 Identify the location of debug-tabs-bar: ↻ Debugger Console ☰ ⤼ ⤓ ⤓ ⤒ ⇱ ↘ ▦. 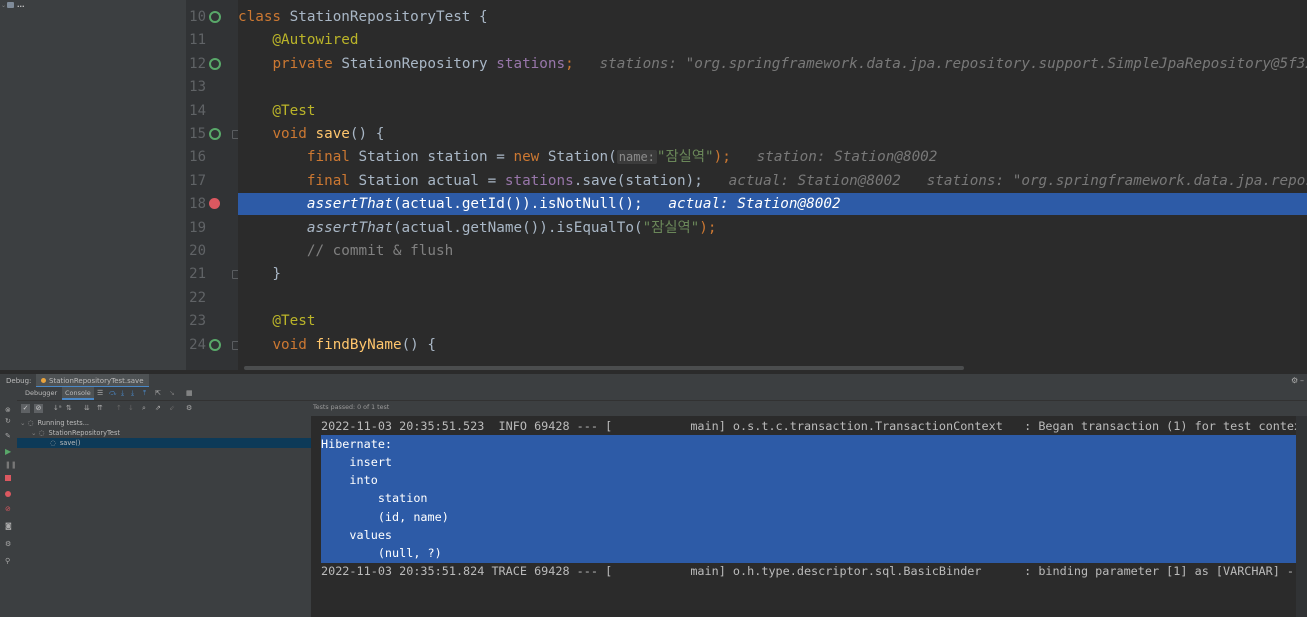
(653, 394).